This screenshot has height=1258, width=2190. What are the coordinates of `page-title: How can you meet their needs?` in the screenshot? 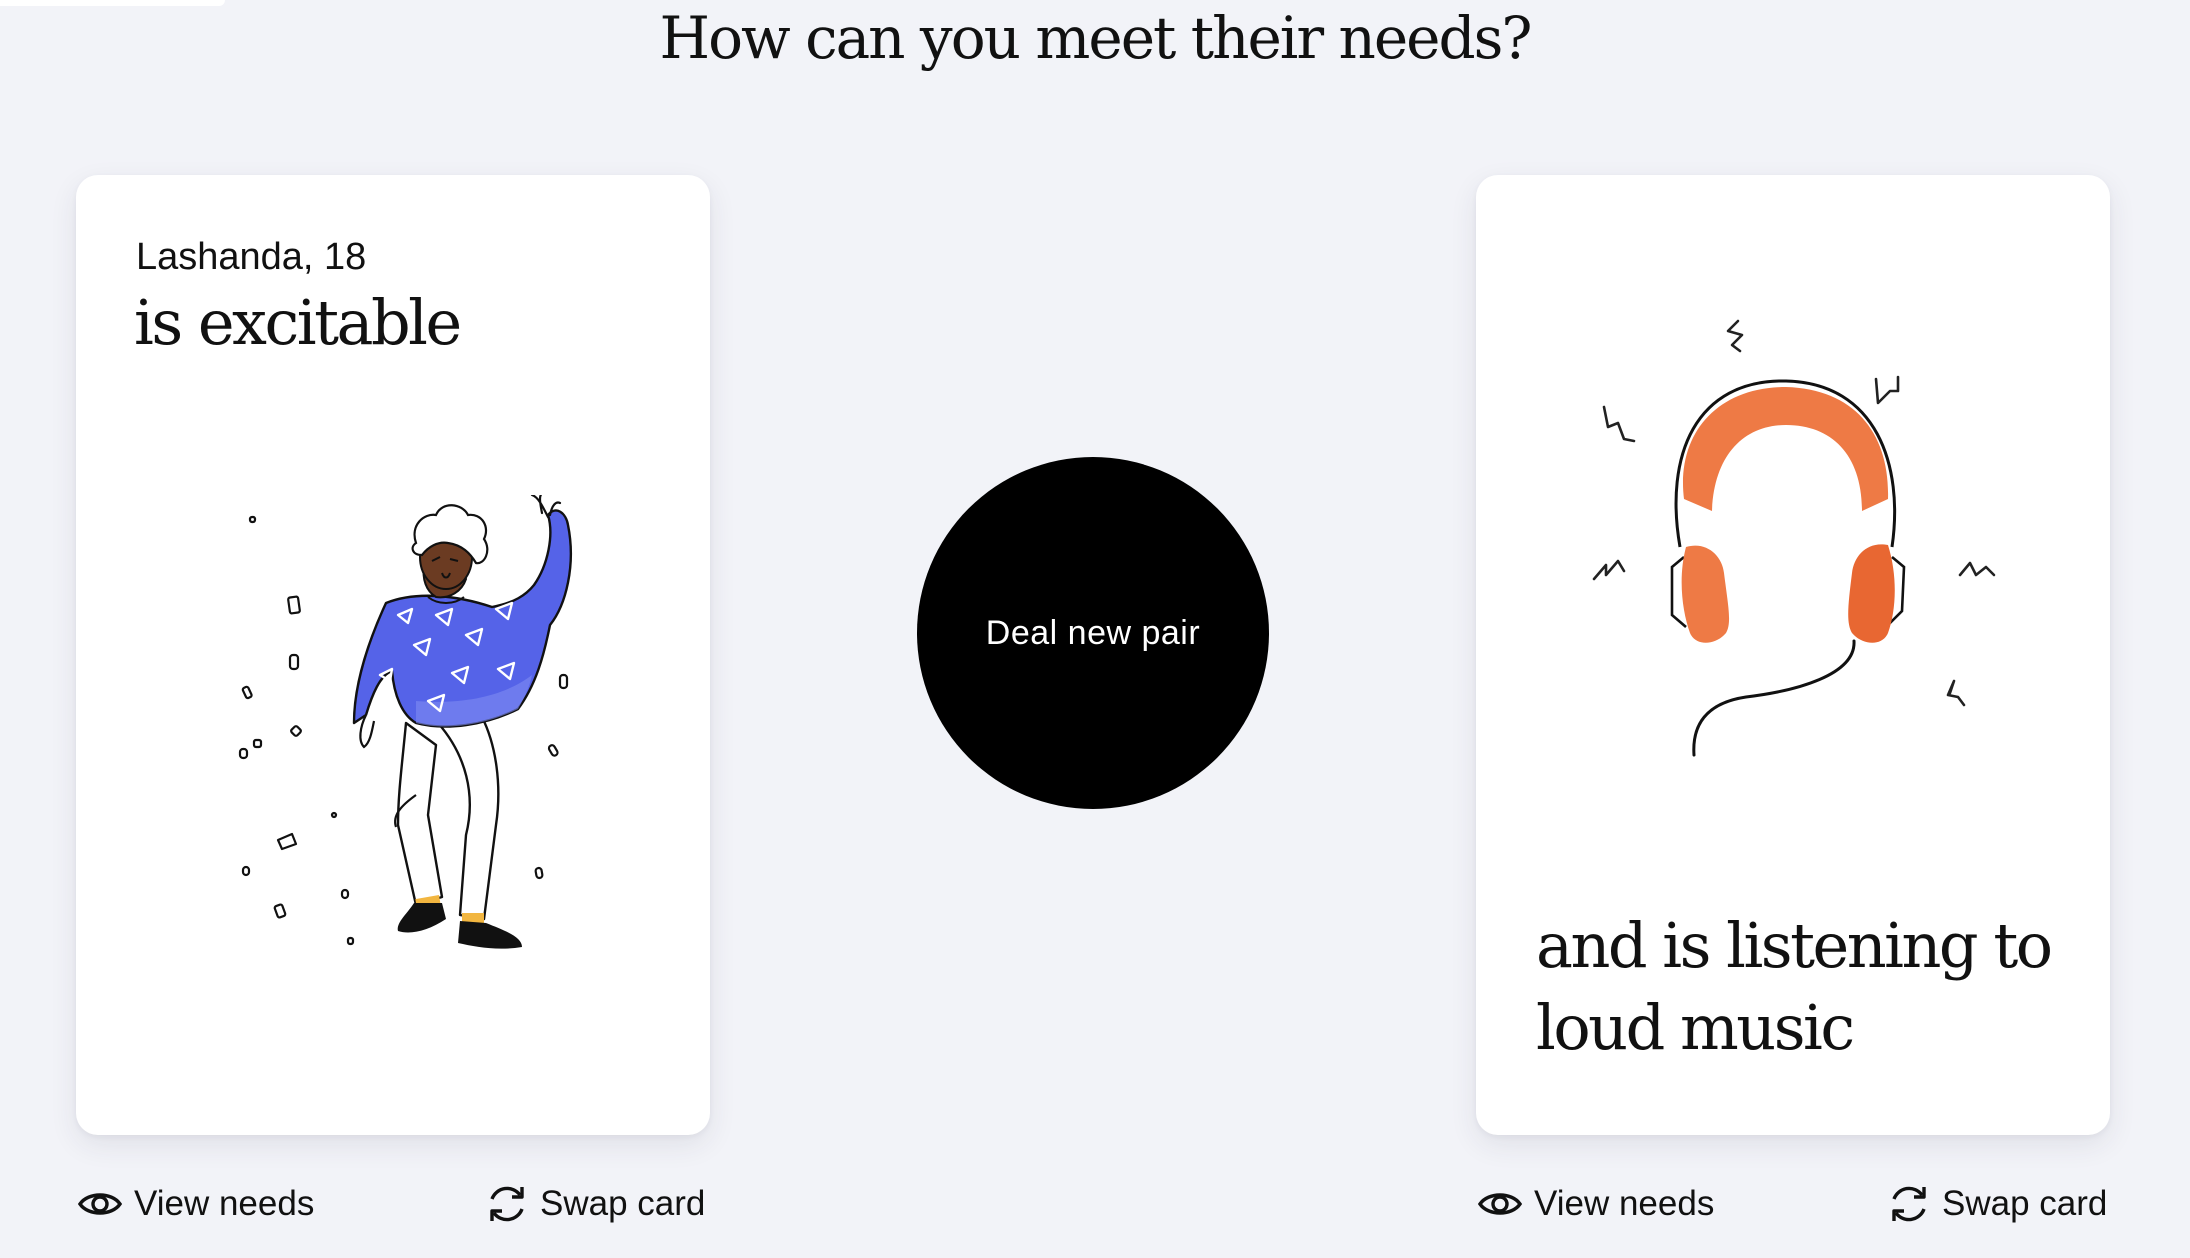 It's located at (1096, 38).